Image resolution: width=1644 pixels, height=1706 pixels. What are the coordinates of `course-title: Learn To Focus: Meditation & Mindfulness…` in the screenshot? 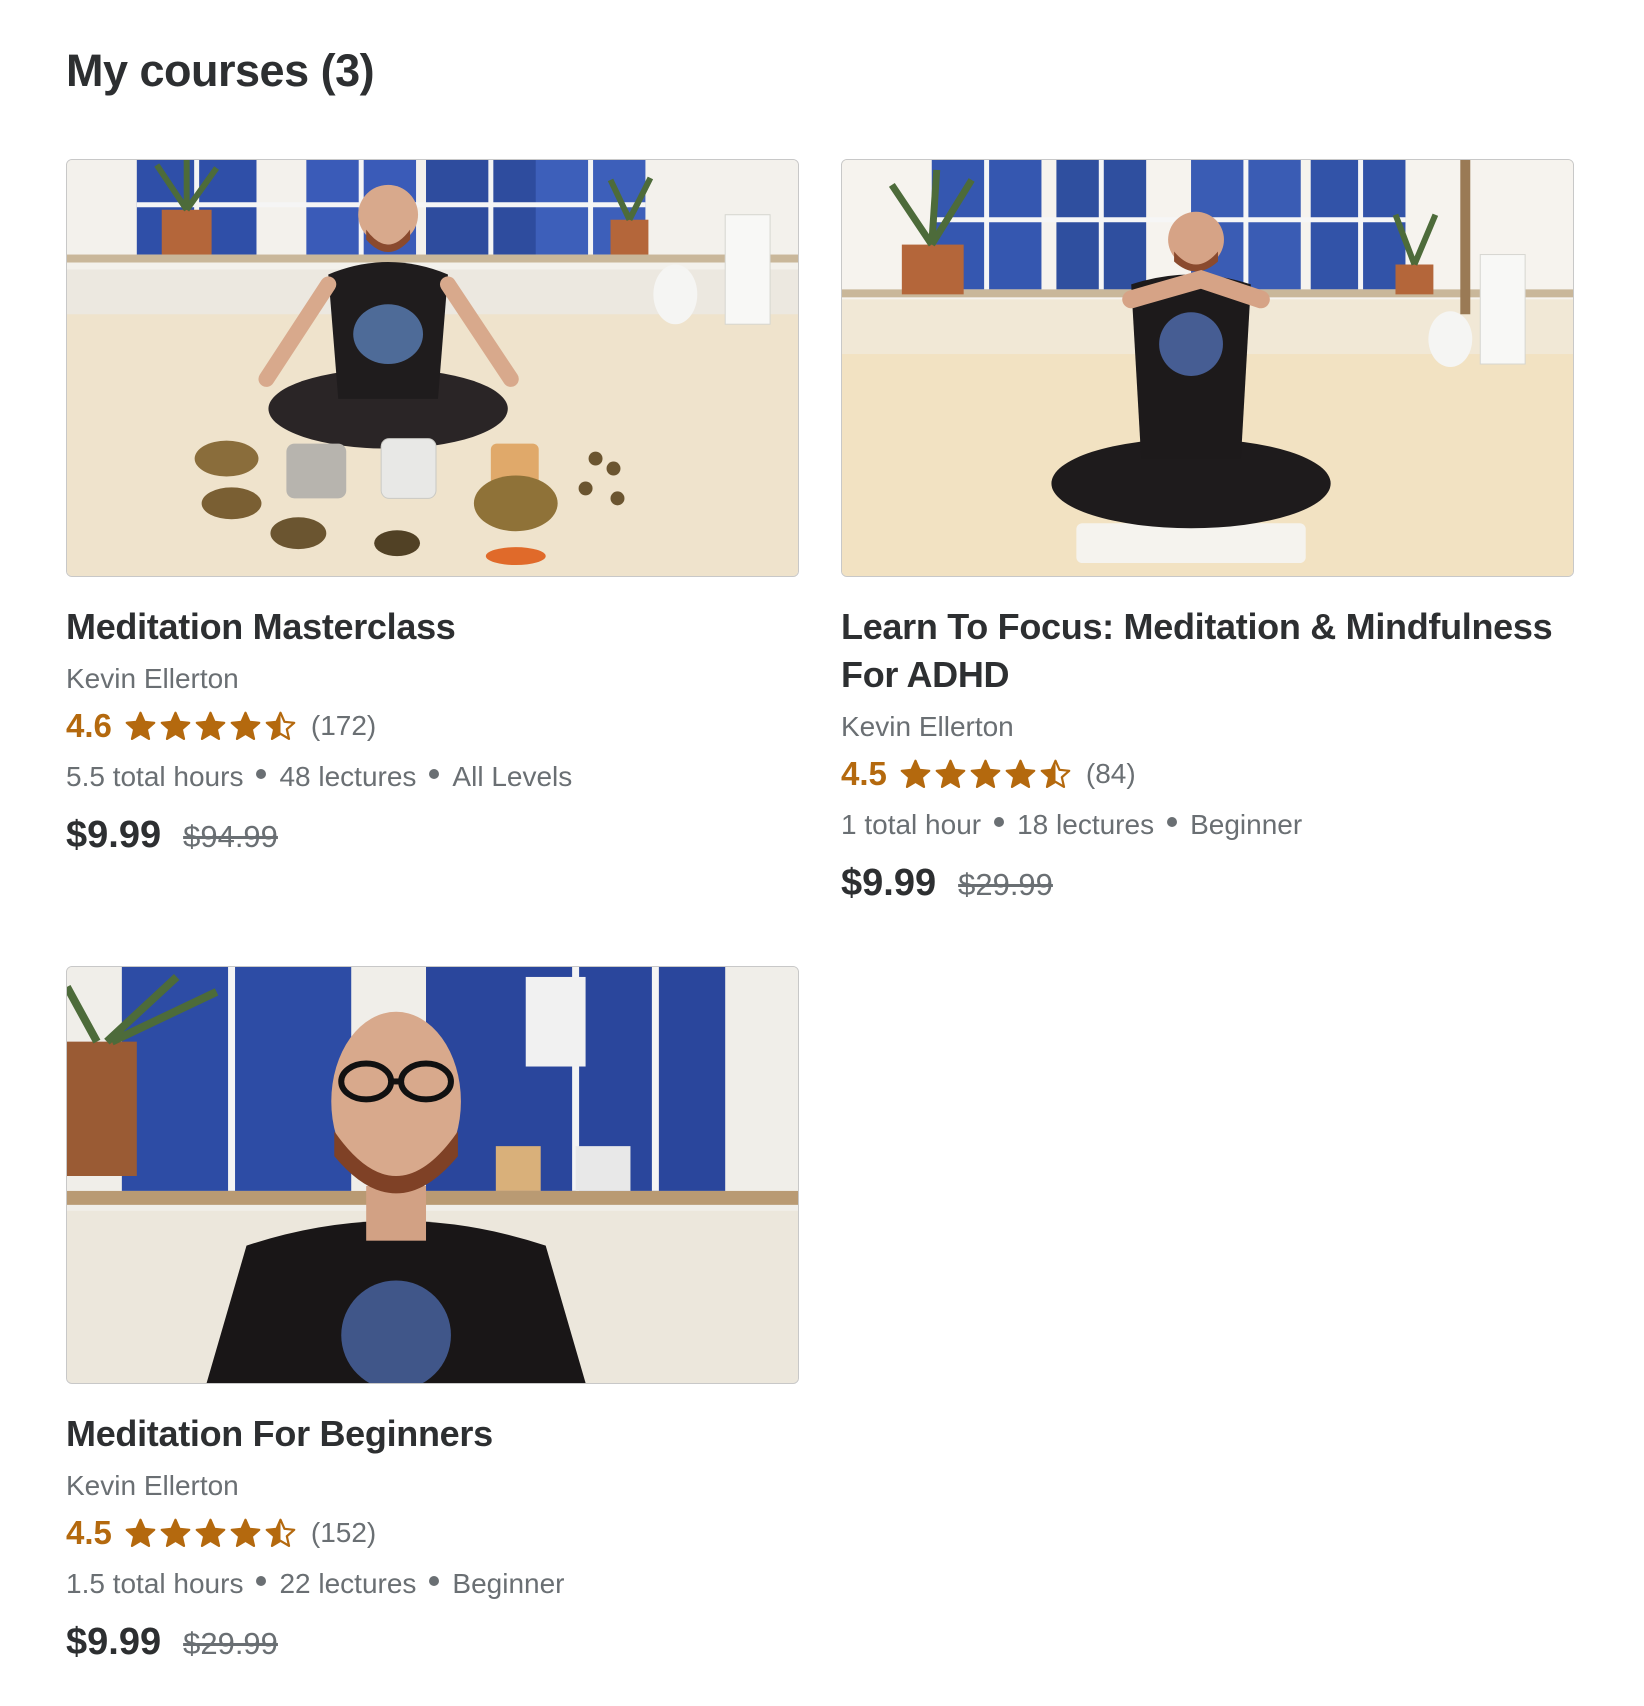 It's located at (1207, 651).